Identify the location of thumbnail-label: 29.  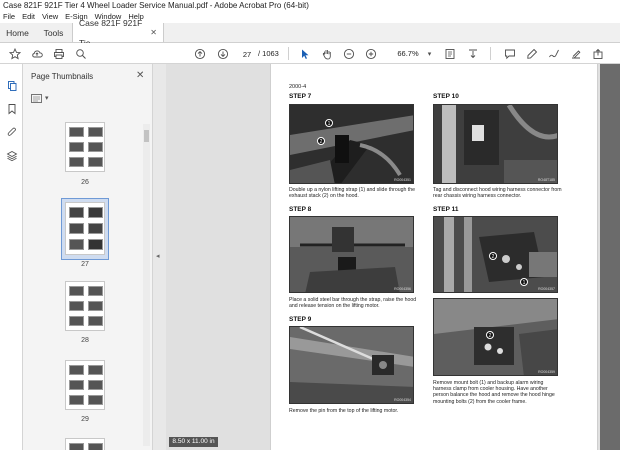
(85, 419).